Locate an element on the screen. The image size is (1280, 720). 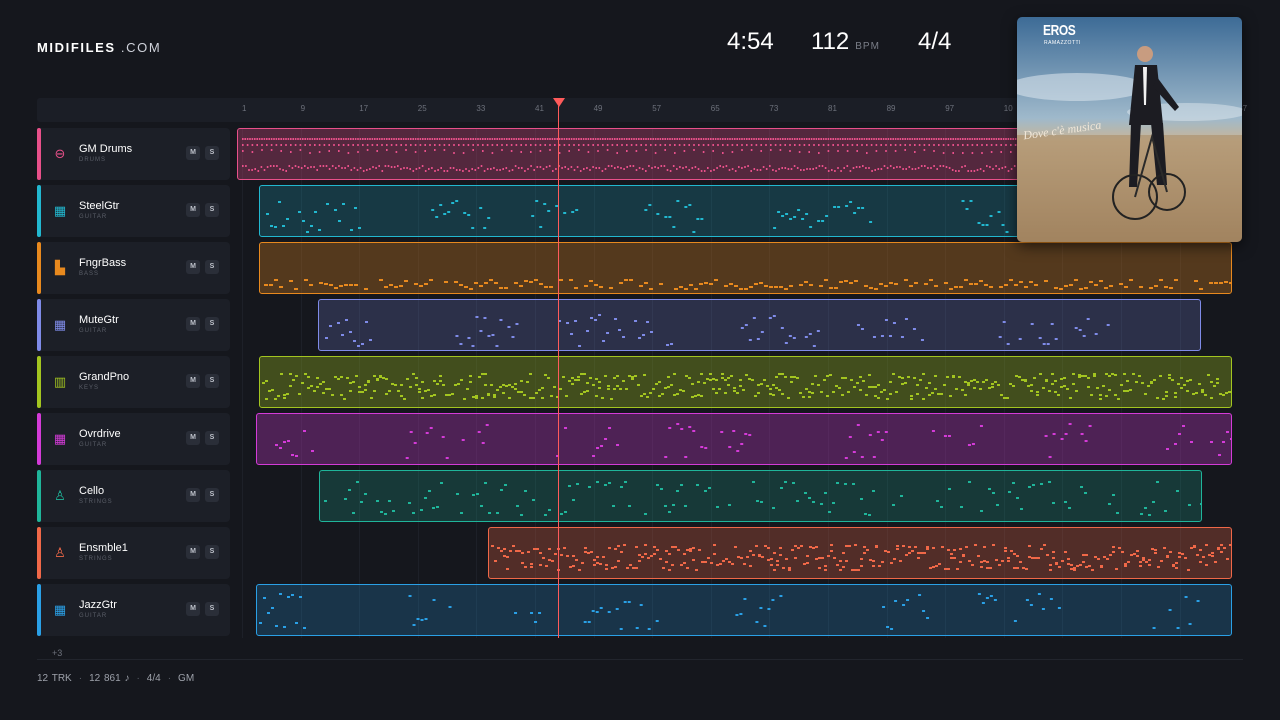
playhead-handle is located at coordinates (559, 102).